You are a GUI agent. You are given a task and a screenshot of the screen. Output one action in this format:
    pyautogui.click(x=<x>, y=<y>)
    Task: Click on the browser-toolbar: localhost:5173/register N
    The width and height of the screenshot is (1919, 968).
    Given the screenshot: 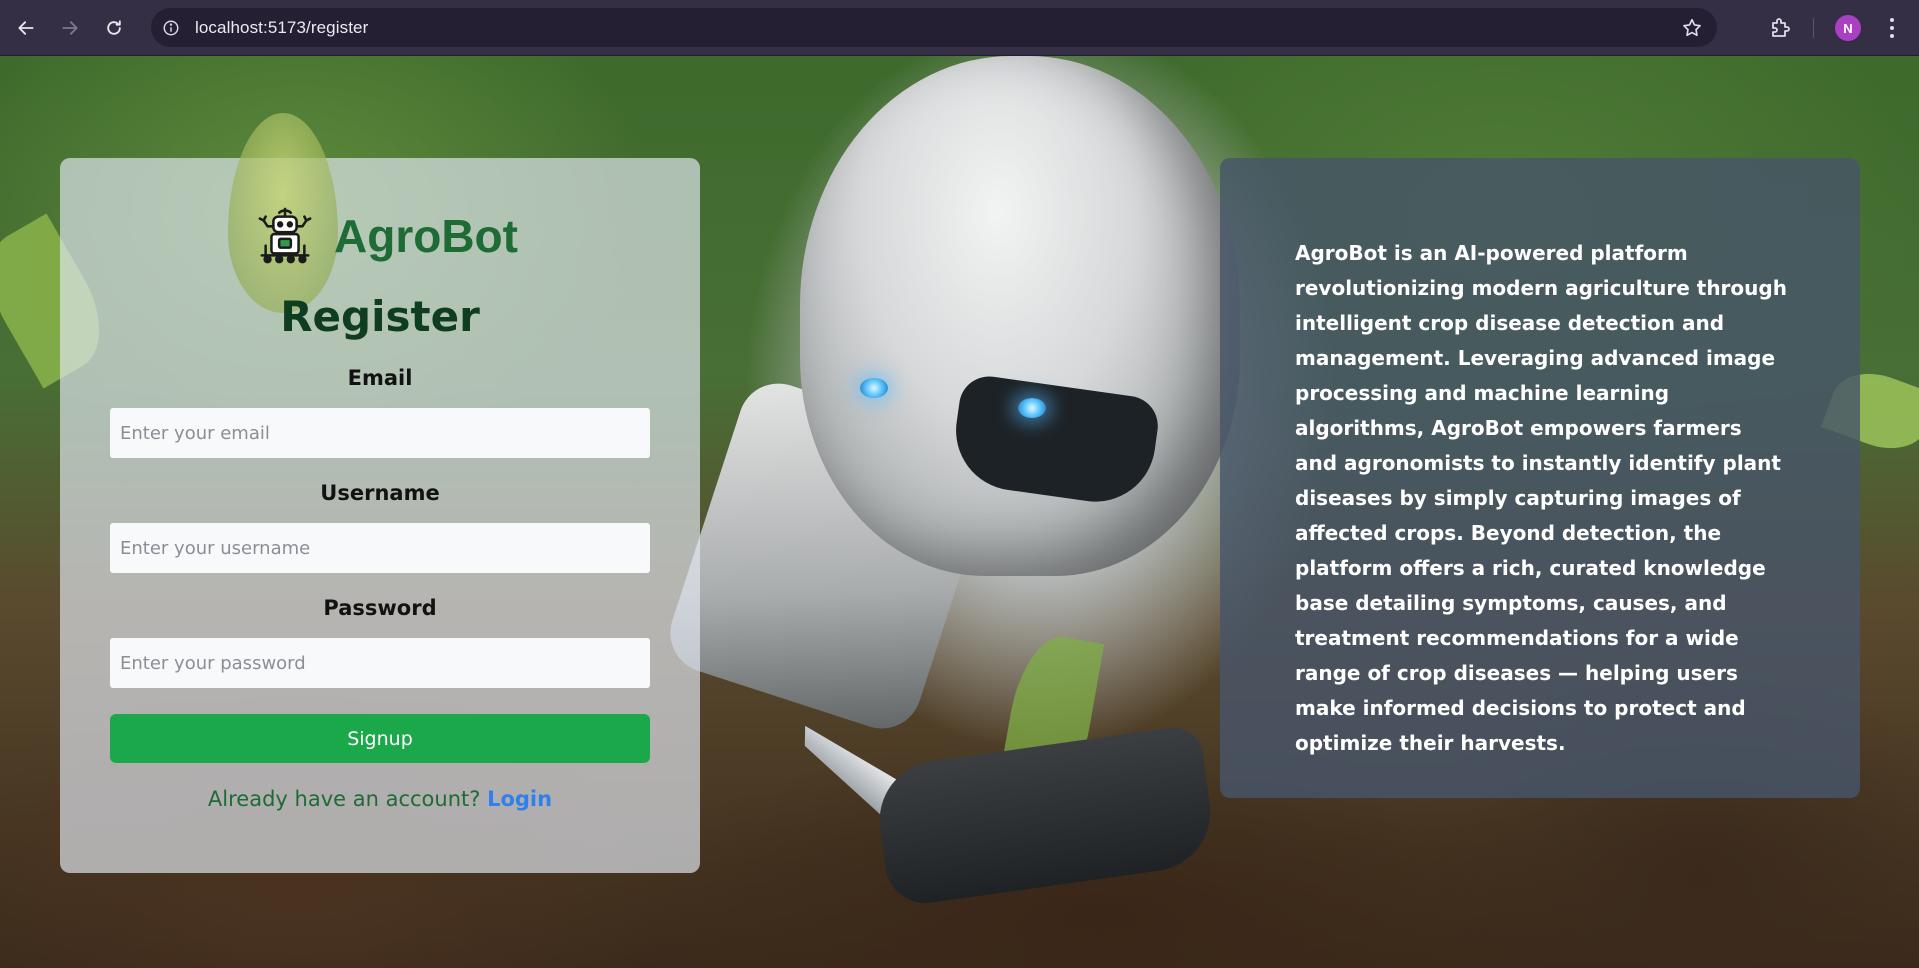 What is the action you would take?
    pyautogui.click(x=959, y=28)
    